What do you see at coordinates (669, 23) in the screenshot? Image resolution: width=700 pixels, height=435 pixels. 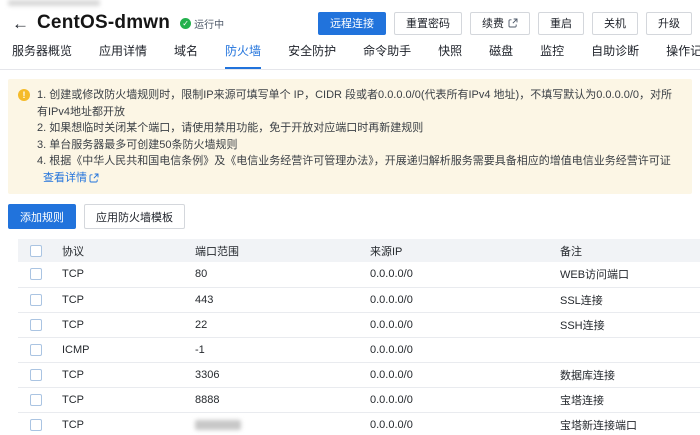 I see `upgrade-button: 升级` at bounding box center [669, 23].